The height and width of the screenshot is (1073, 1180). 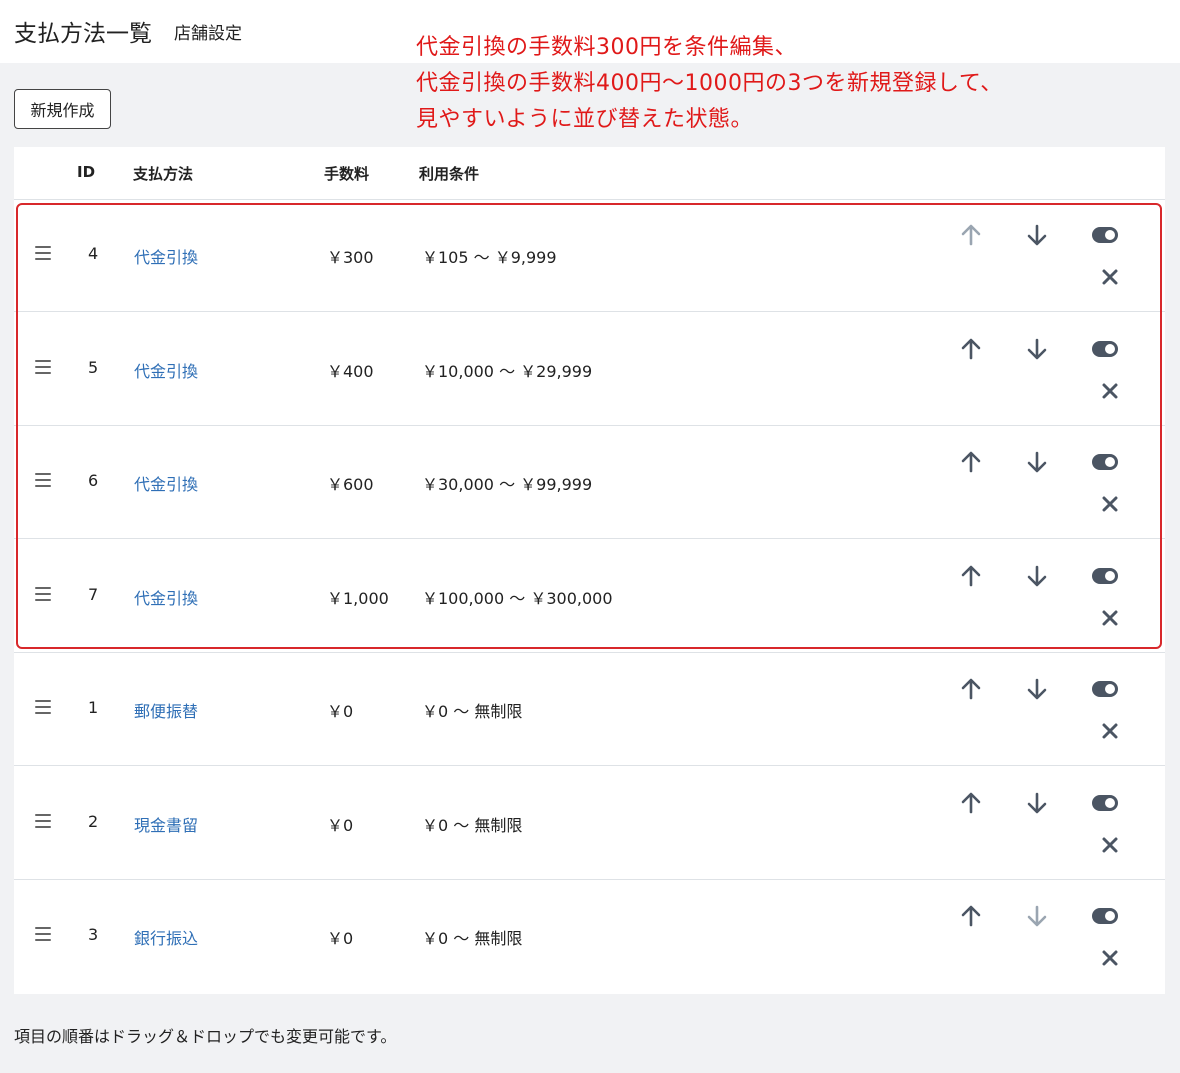 I want to click on row-condition: ￥30,000 〜 ￥99,999, so click(x=507, y=484).